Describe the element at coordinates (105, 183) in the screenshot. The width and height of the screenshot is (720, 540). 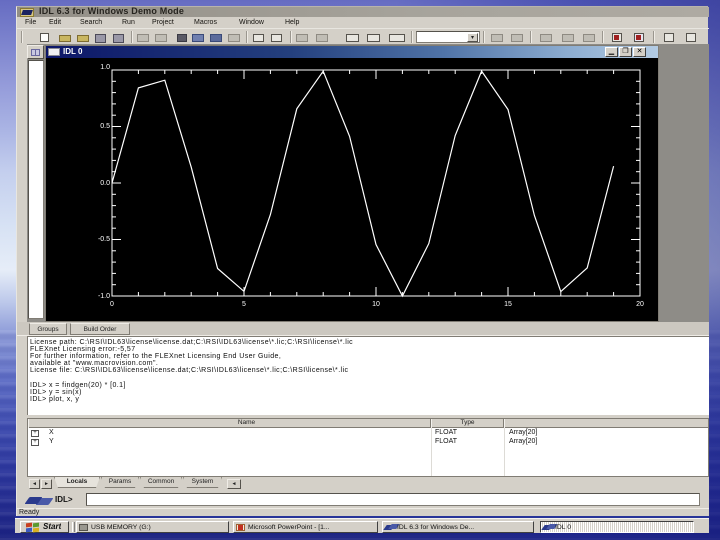
I see `svg-text: 0.0` at that location.